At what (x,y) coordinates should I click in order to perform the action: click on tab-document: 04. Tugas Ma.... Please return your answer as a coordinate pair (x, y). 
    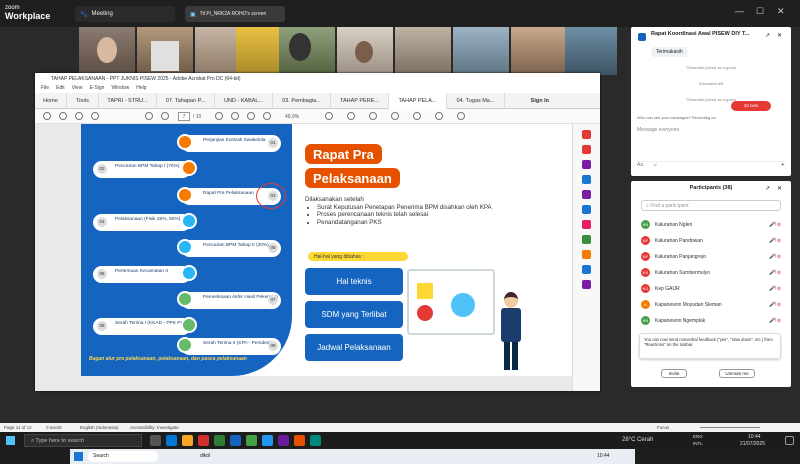
    Looking at the image, I should click on (476, 101).